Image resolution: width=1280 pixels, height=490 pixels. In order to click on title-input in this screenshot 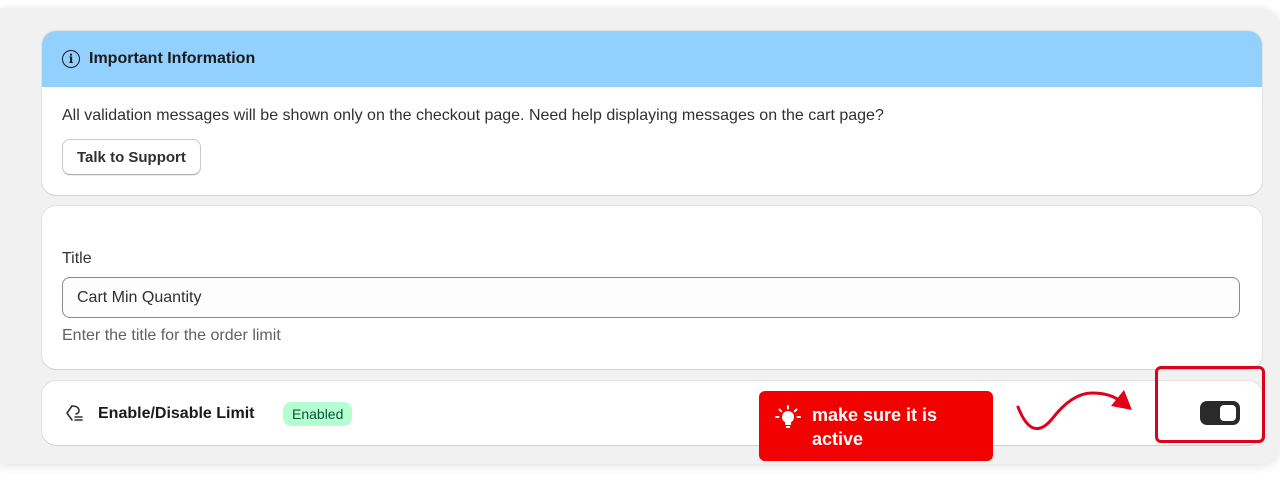, I will do `click(651, 297)`.